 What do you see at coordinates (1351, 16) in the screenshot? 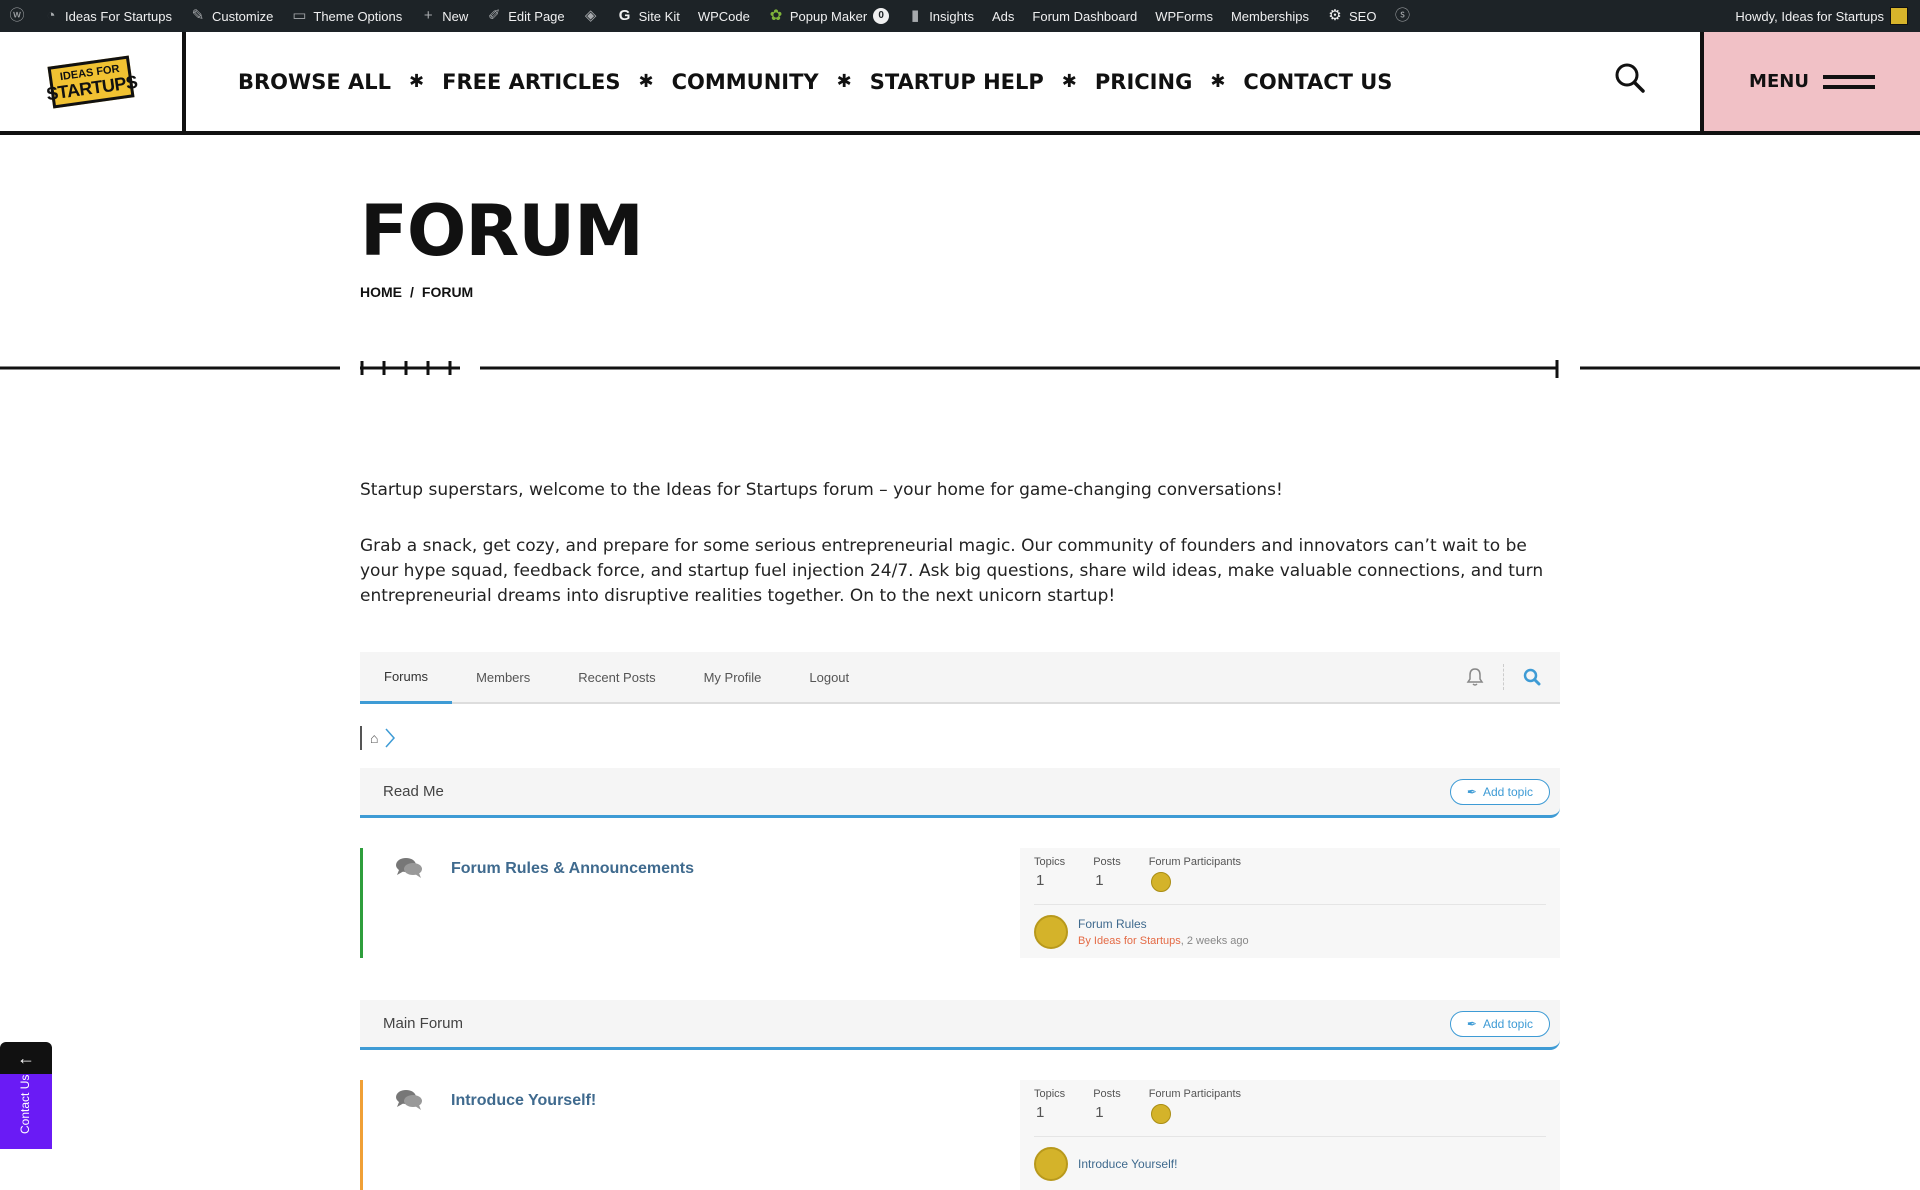
I see `seo-link: ⚙ SEO` at bounding box center [1351, 16].